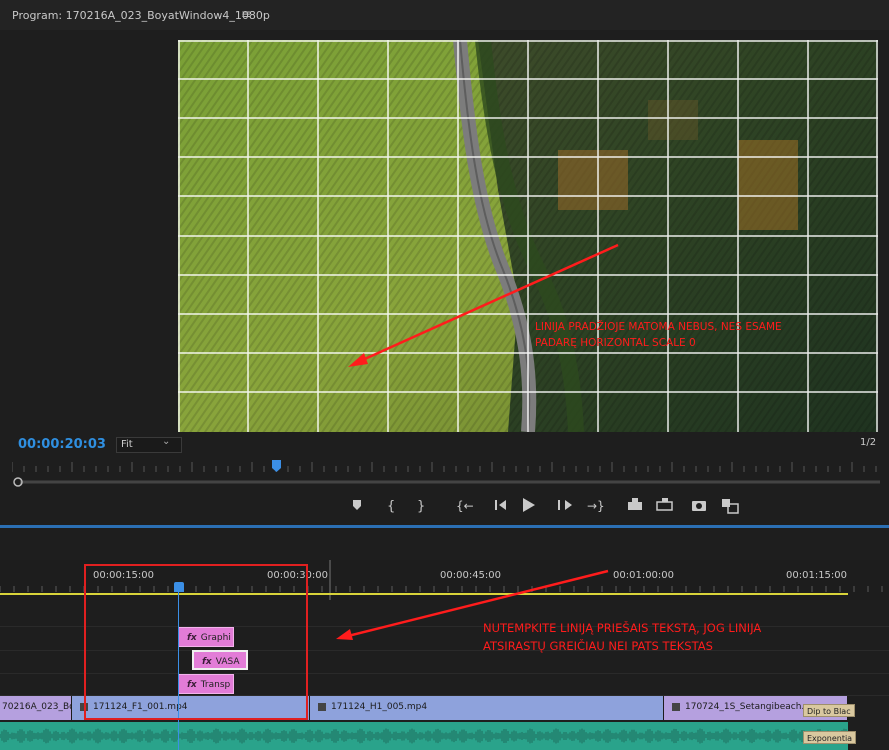 The width and height of the screenshot is (889, 750). I want to click on exponential-fade-transition: Exponentia, so click(830, 737).